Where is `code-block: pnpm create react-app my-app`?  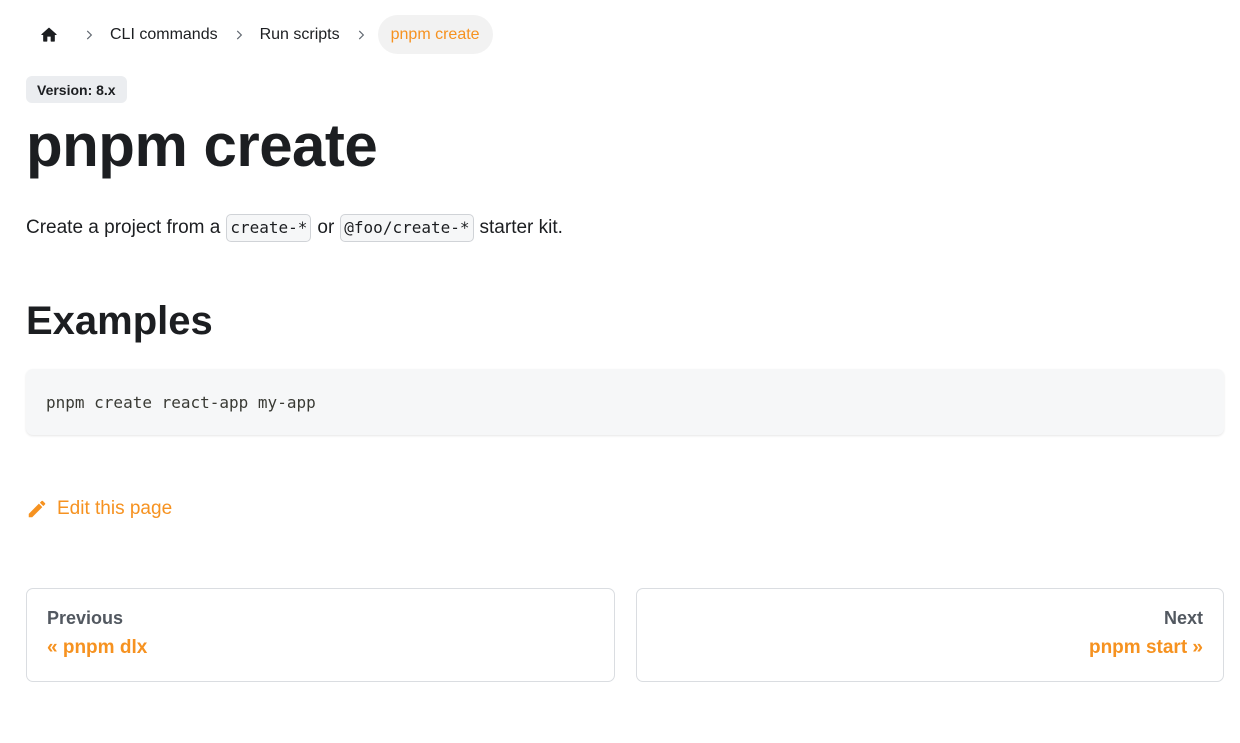
code-block: pnpm create react-app my-app is located at coordinates (625, 402).